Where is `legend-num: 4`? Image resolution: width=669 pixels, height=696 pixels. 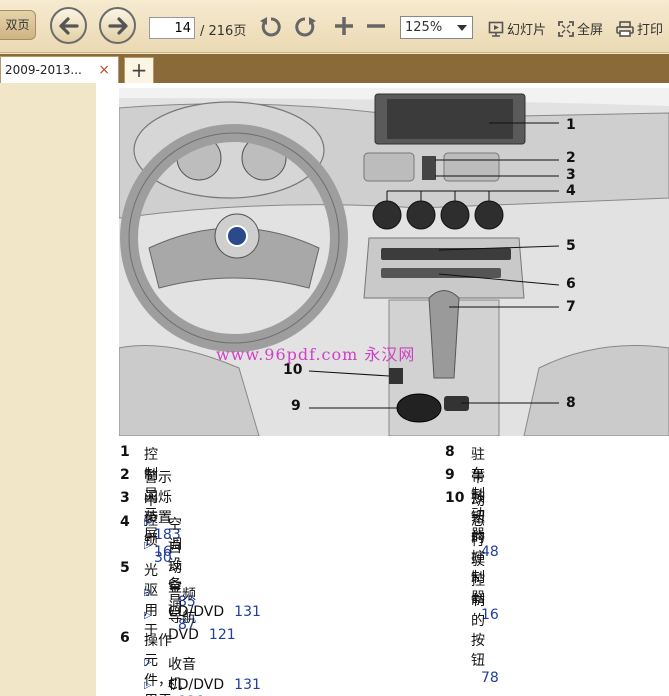 legend-num: 4 is located at coordinates (125, 522).